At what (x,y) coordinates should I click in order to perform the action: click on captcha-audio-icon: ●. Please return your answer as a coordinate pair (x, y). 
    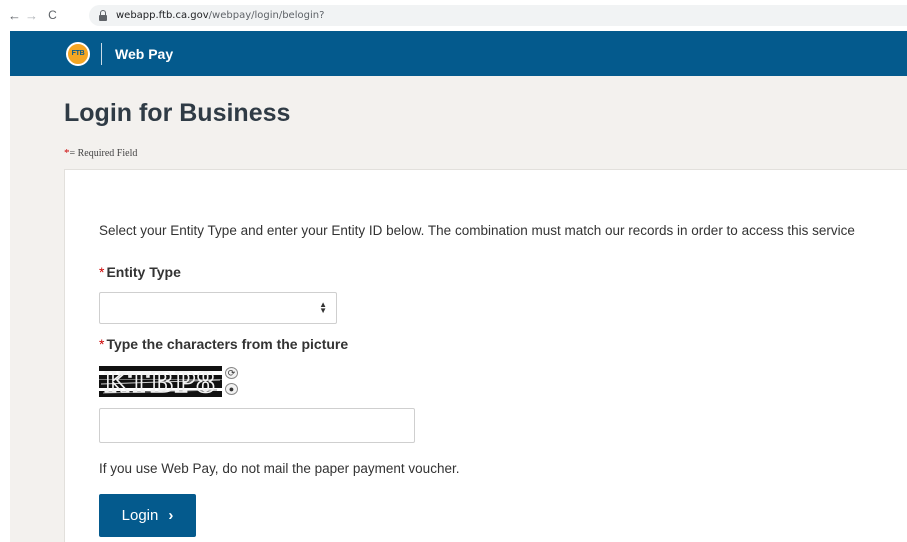
    Looking at the image, I should click on (231, 389).